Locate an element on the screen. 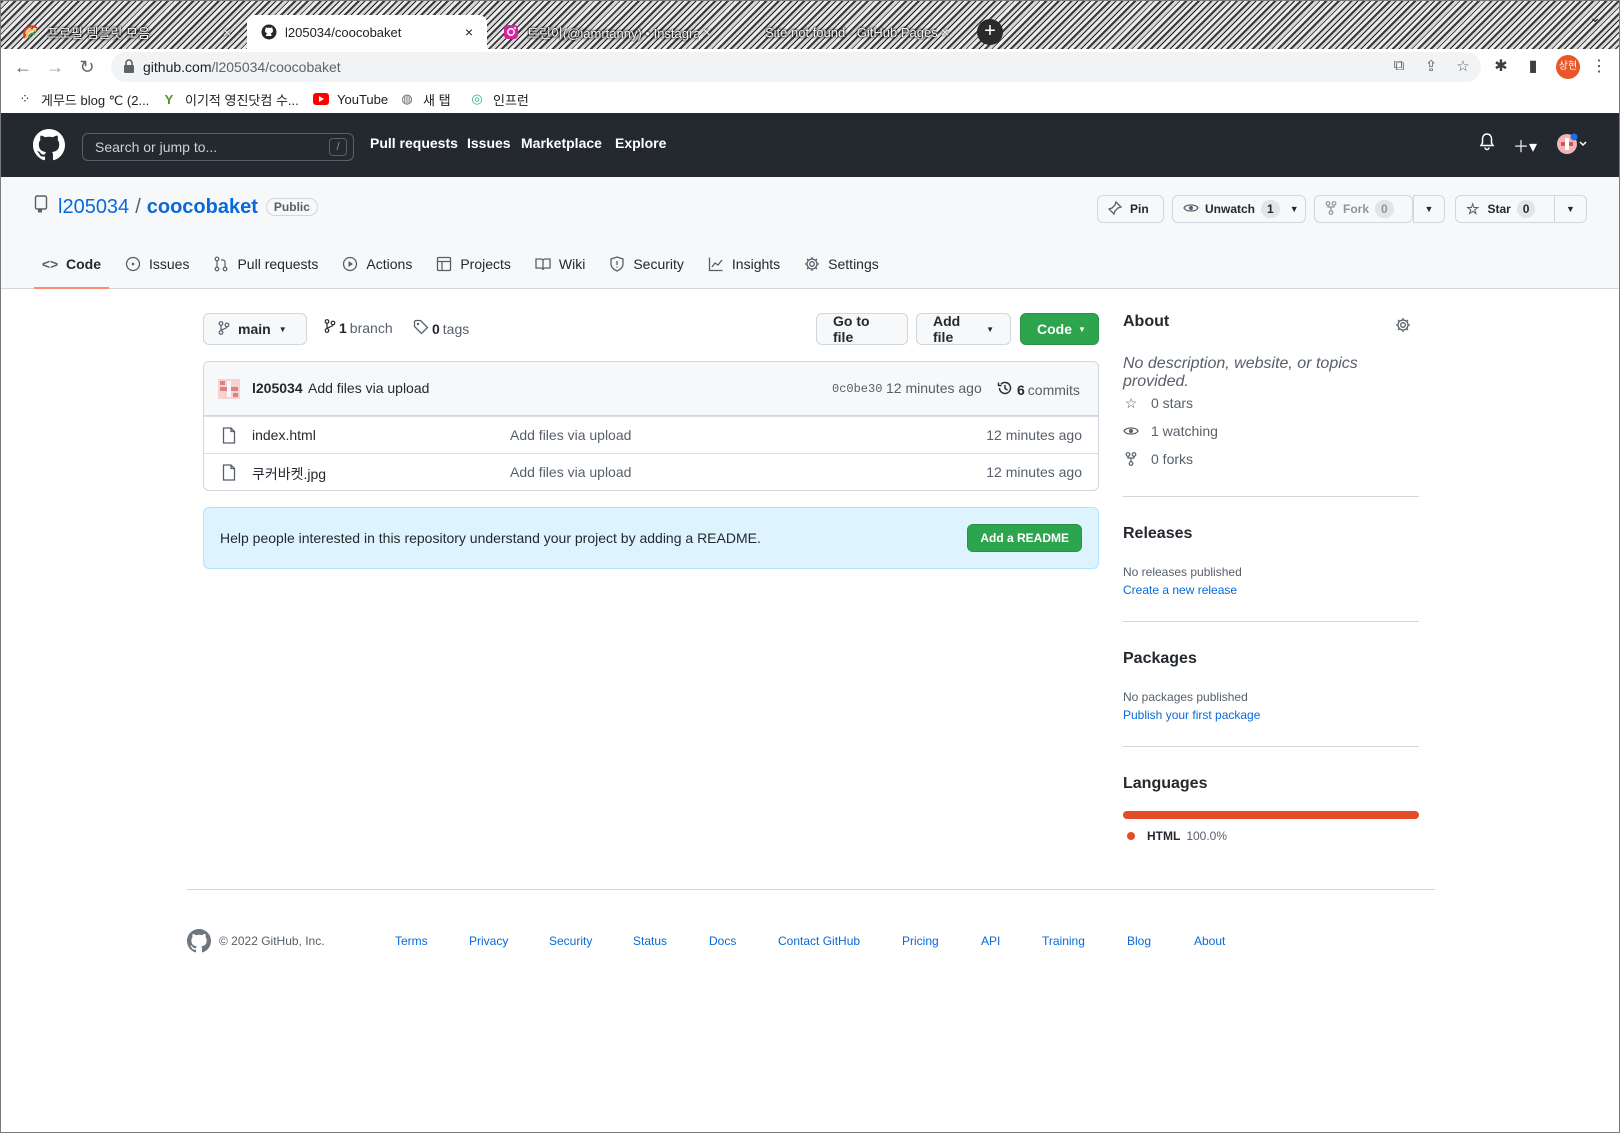  add-file-button: Add file ▼ is located at coordinates (963, 329).